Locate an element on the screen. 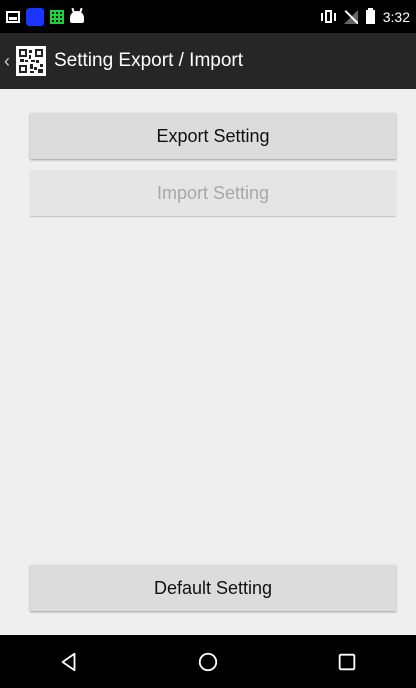 The width and height of the screenshot is (416, 688). status-system: 3:32 is located at coordinates (368, 16).